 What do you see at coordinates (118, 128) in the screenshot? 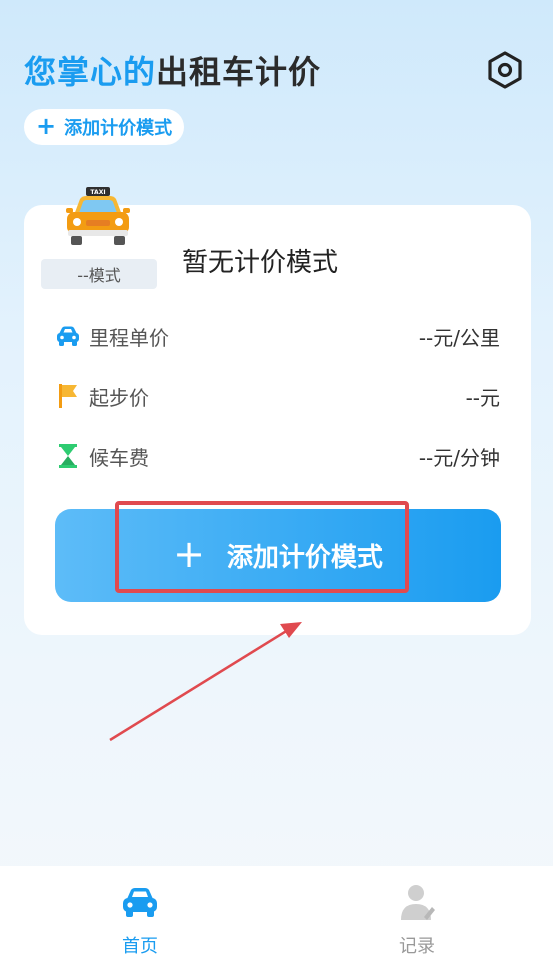
I see `add-chip-label: 添加计价模式` at bounding box center [118, 128].